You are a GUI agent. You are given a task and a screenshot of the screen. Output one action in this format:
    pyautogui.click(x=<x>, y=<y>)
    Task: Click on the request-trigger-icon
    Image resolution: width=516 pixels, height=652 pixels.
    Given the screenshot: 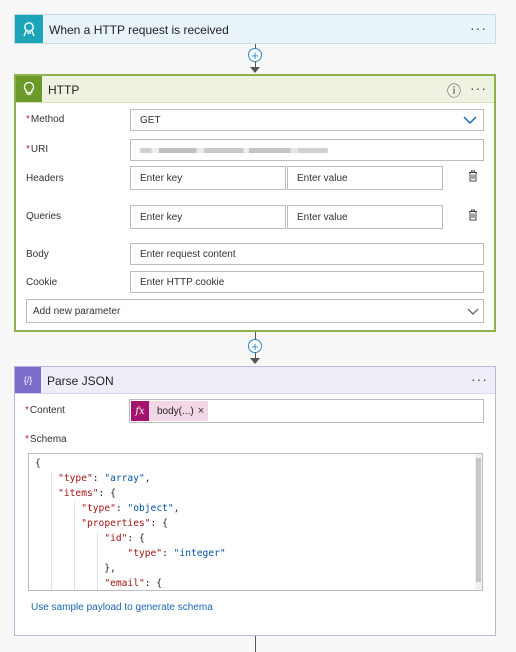 What is the action you would take?
    pyautogui.click(x=29, y=29)
    